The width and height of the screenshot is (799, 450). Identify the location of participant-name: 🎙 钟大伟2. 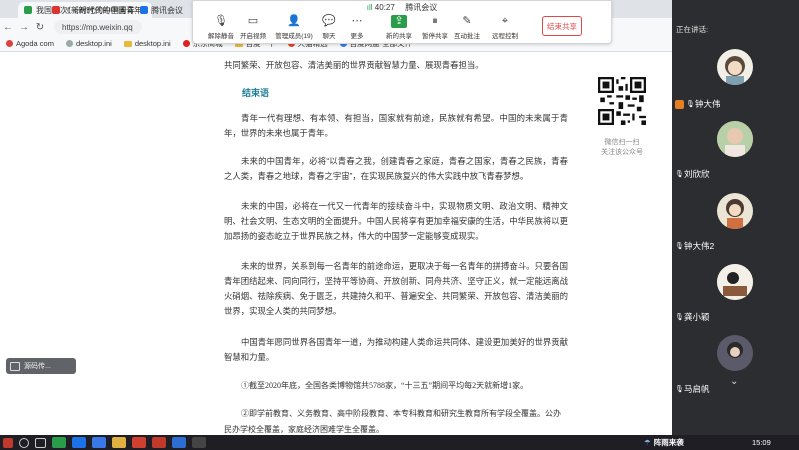
(694, 246).